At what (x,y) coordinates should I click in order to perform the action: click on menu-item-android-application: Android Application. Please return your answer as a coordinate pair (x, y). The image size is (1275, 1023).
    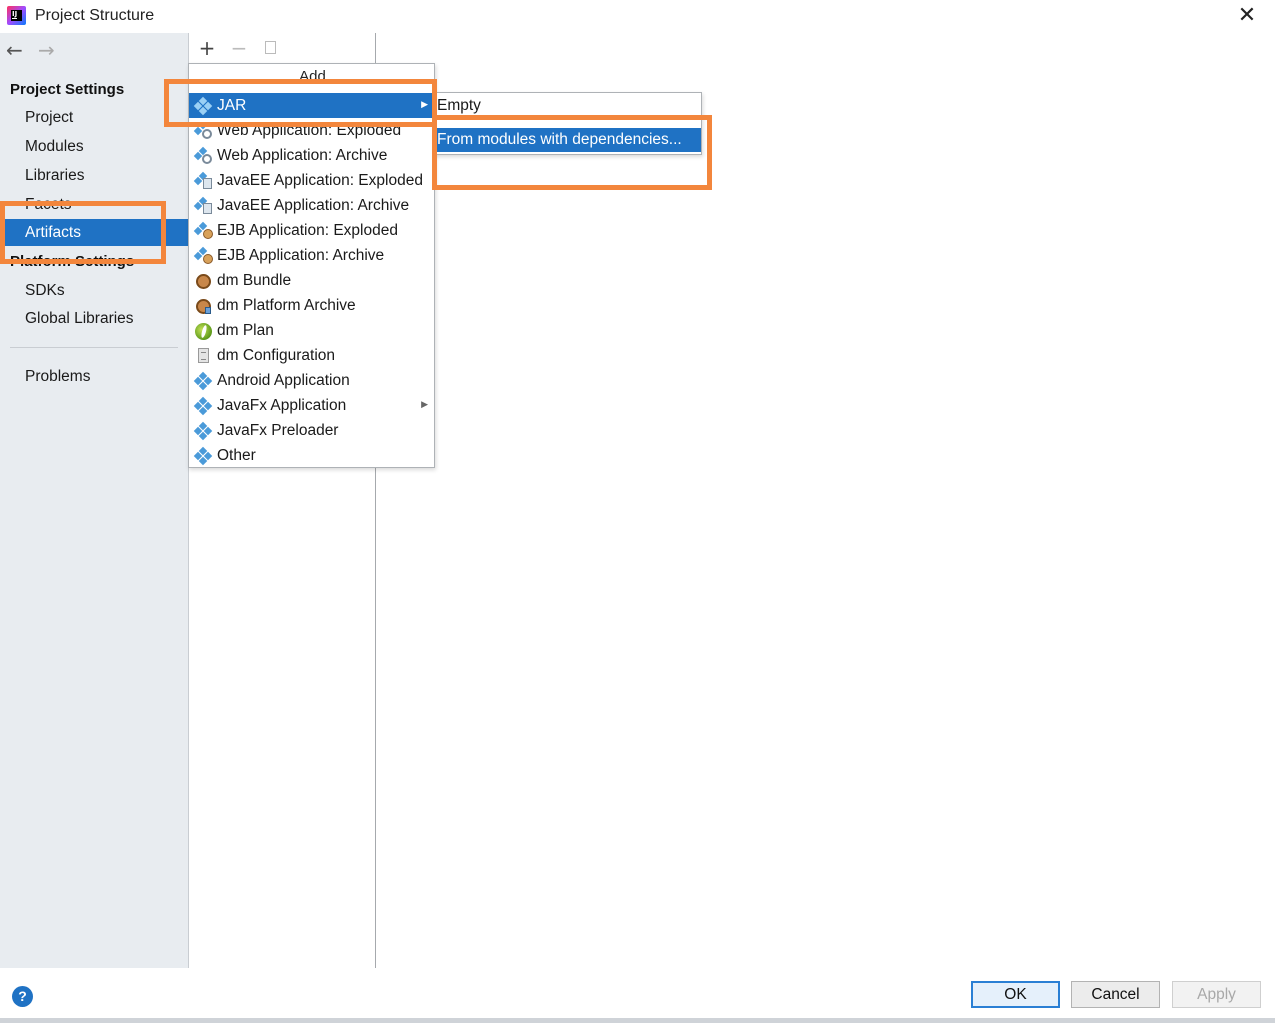
    Looking at the image, I should click on (311, 380).